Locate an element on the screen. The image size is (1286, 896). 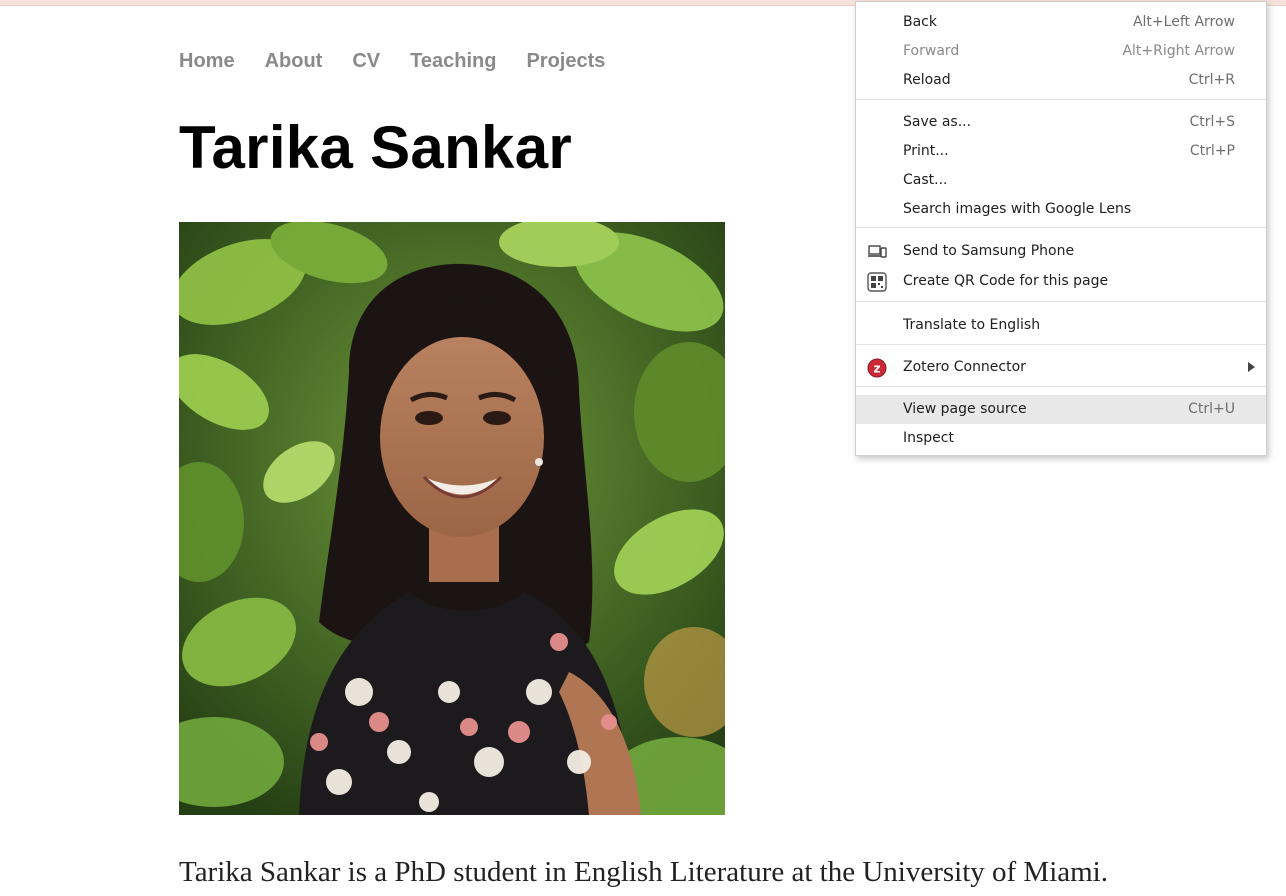
menu-view-source: View page source Ctrl+U is located at coordinates (1061, 409).